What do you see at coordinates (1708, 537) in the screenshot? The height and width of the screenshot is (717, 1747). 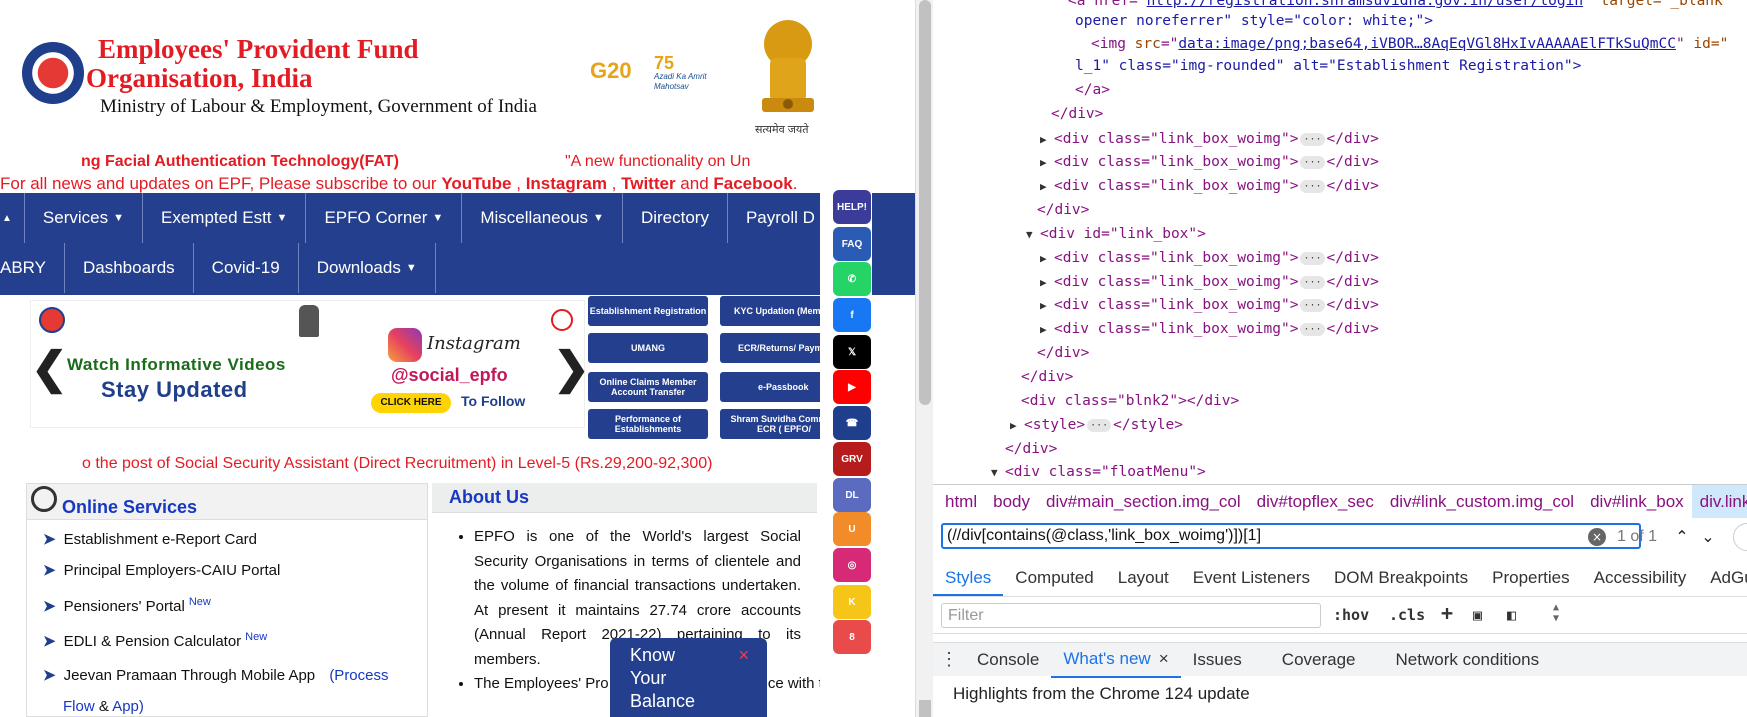 I see `search-next-button: ⌄` at bounding box center [1708, 537].